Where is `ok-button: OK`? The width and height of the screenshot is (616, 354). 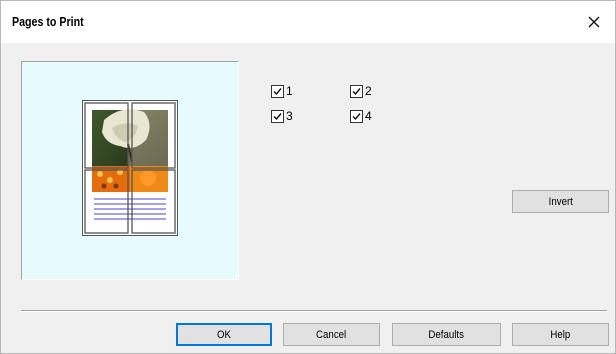
ok-button: OK is located at coordinates (224, 334).